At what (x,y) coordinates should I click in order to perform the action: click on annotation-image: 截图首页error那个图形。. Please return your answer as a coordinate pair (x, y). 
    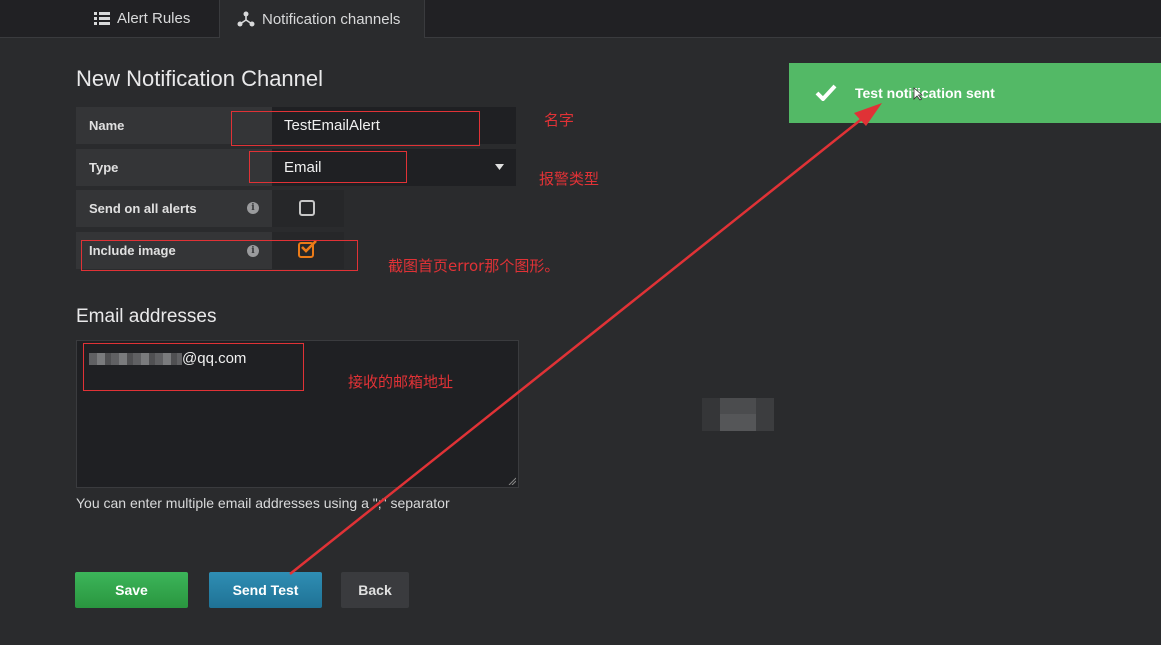
    Looking at the image, I should click on (474, 266).